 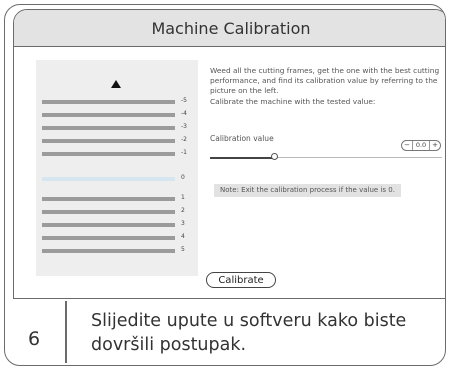 I want to click on frame-label: 0, so click(x=183, y=177).